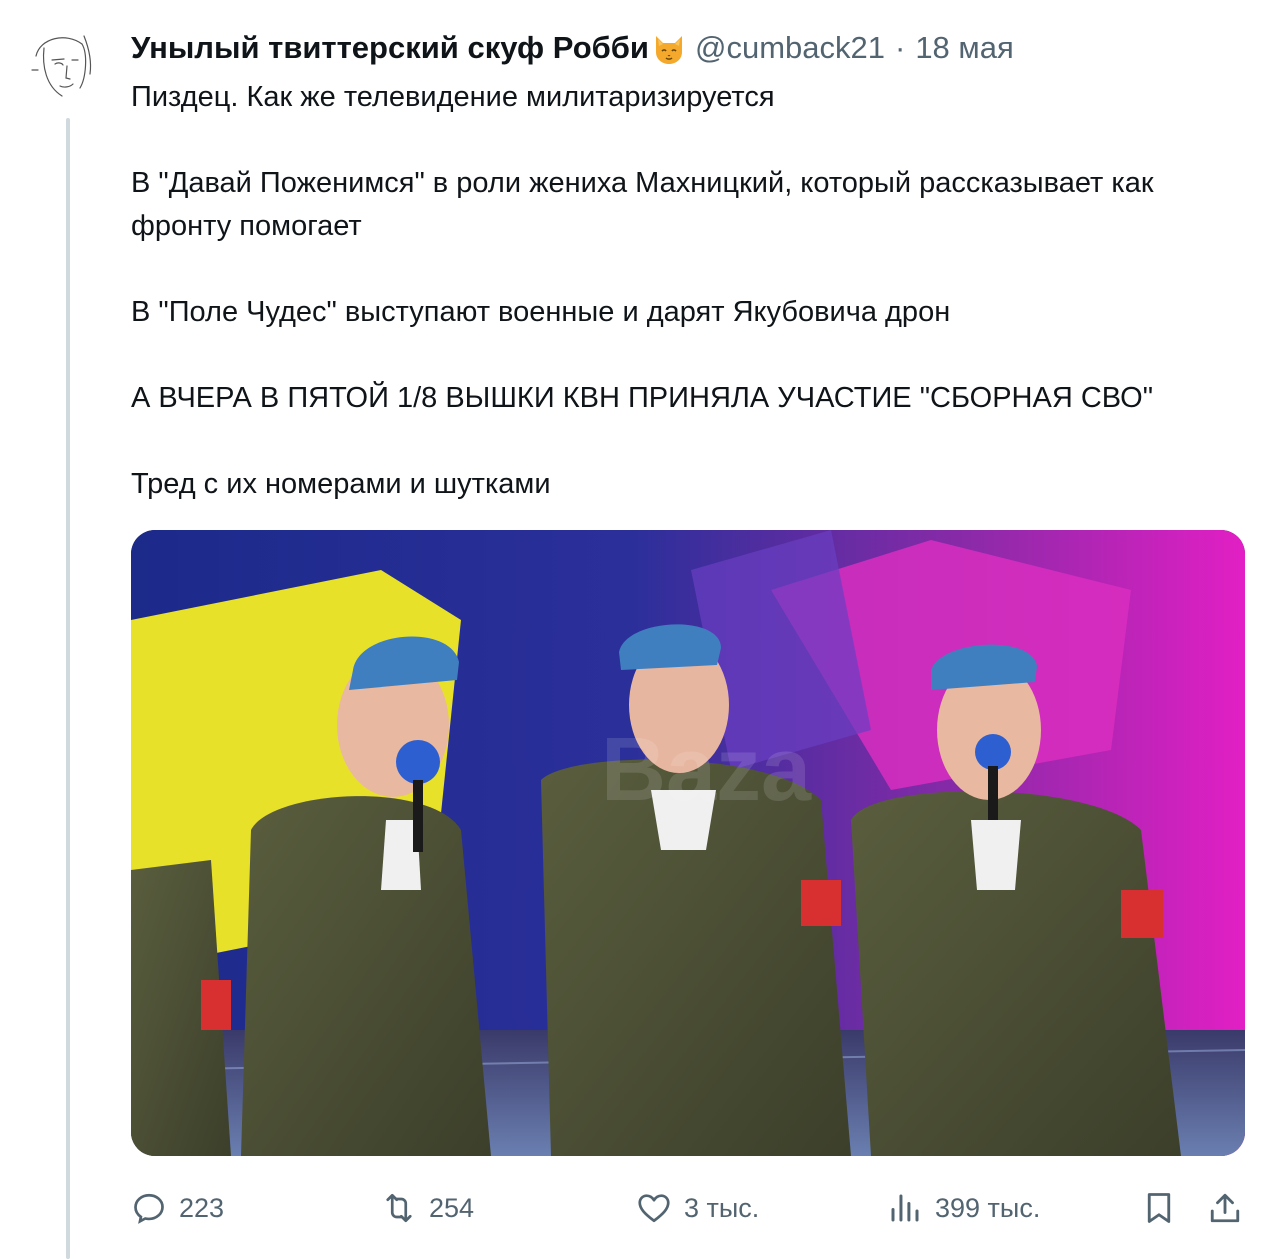  I want to click on tweet-actions: 223 254 3 тыс. 399 тыс., so click(688, 1208).